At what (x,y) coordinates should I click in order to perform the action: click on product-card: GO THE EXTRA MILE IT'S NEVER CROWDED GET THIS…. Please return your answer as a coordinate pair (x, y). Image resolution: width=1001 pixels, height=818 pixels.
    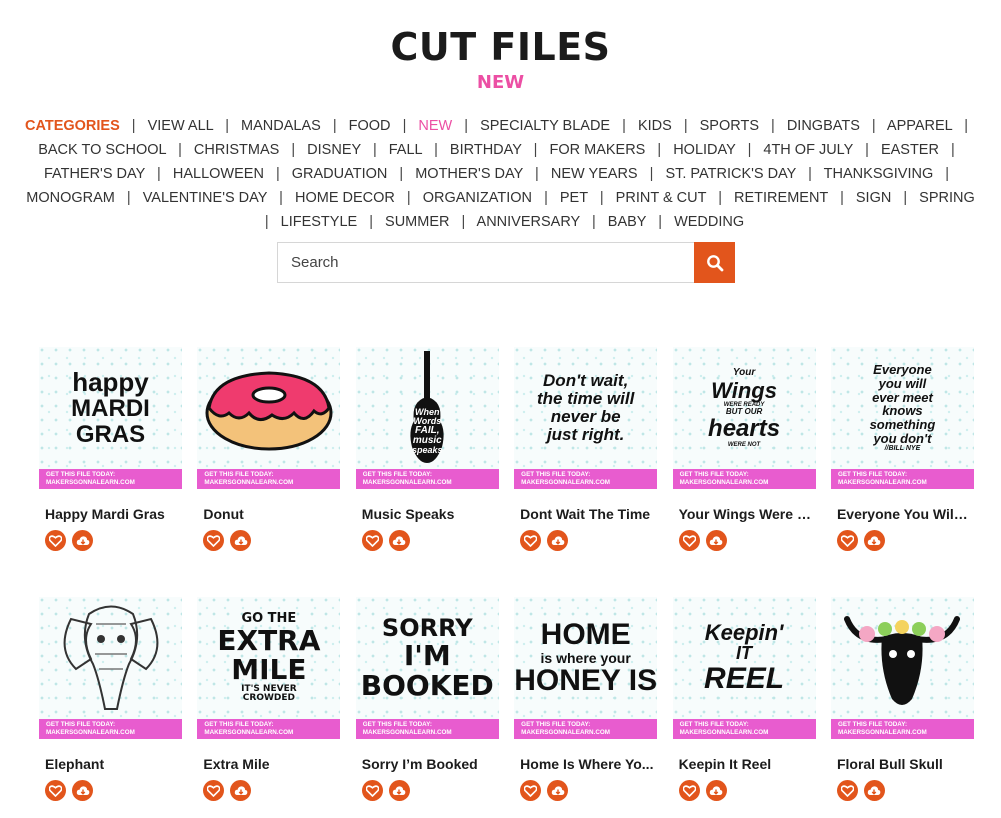
    Looking at the image, I should click on (269, 699).